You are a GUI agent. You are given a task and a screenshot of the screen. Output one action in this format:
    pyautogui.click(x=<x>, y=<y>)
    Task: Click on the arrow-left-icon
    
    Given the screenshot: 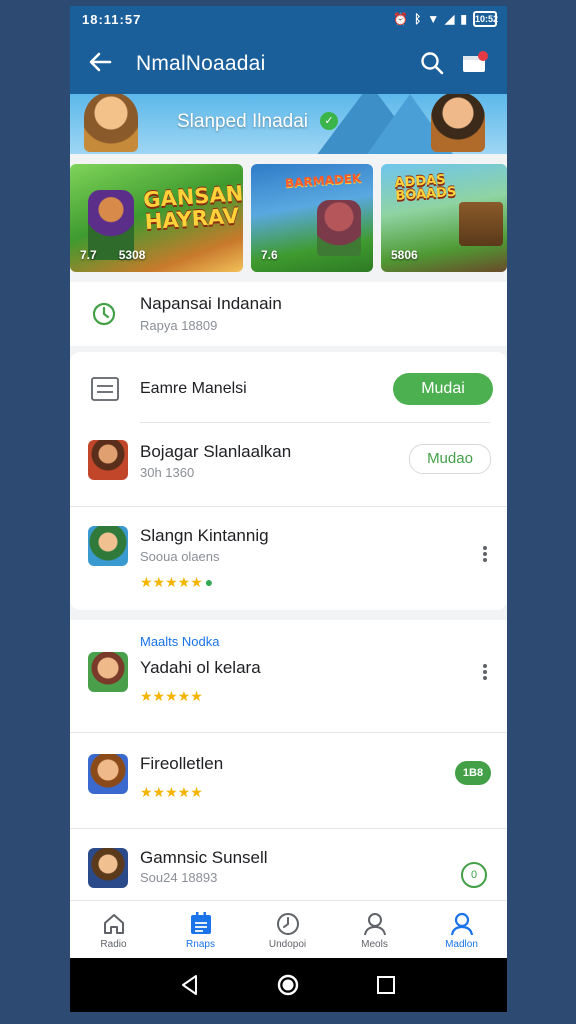 What is the action you would take?
    pyautogui.click(x=100, y=62)
    